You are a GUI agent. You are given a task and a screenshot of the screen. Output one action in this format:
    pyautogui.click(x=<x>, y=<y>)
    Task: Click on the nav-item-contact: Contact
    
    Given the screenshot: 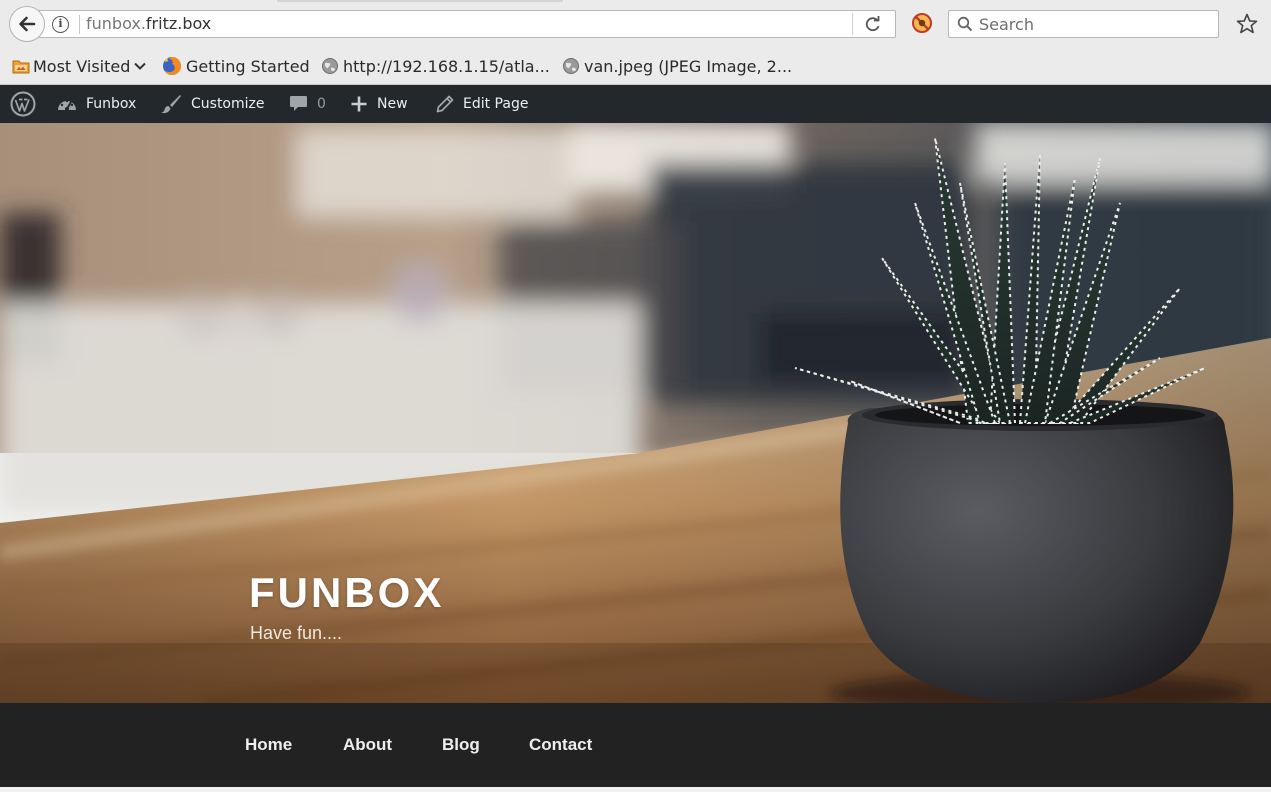 What is the action you would take?
    pyautogui.click(x=560, y=745)
    